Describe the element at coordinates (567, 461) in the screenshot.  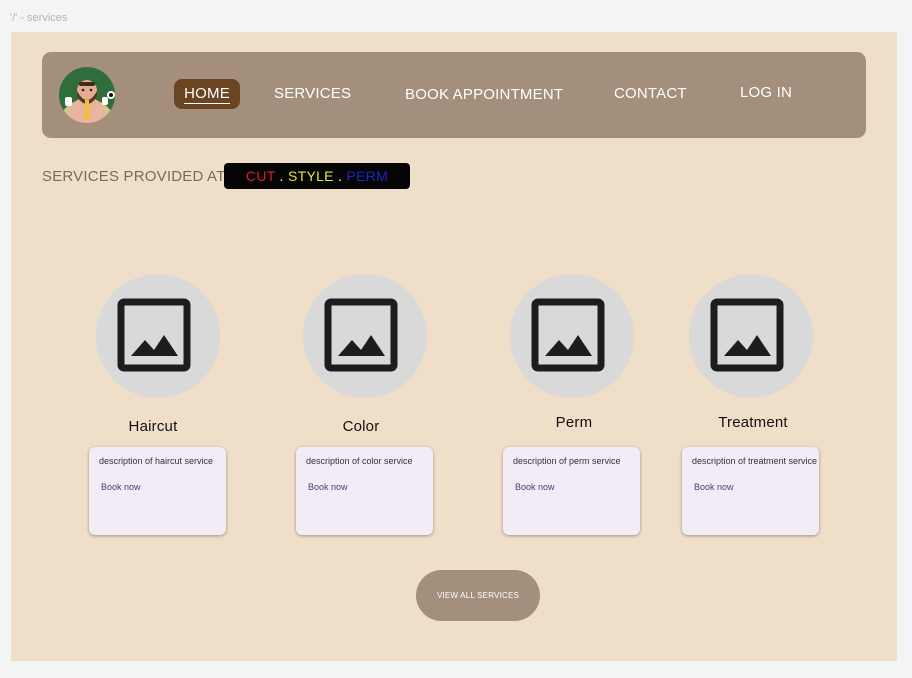
I see `service-description: description of perm service` at that location.